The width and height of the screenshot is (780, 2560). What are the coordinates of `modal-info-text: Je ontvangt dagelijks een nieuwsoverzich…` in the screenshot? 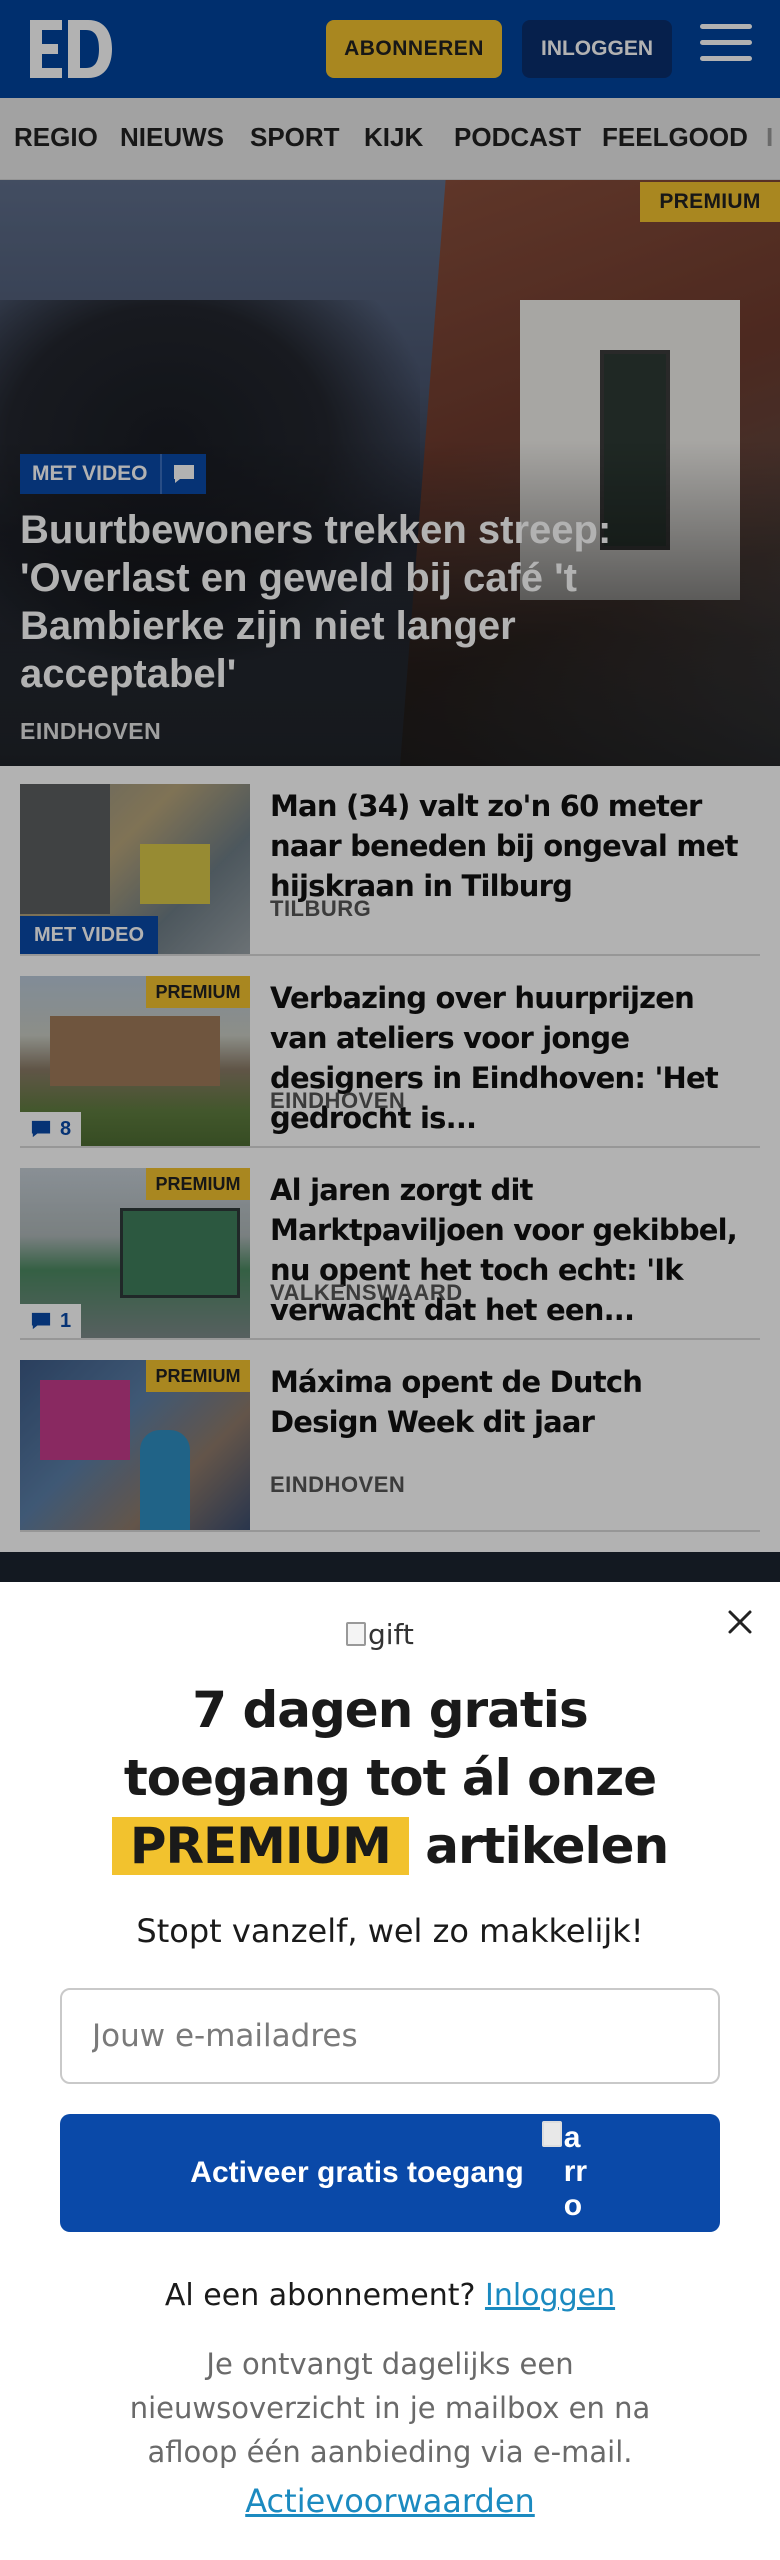 It's located at (390, 2408).